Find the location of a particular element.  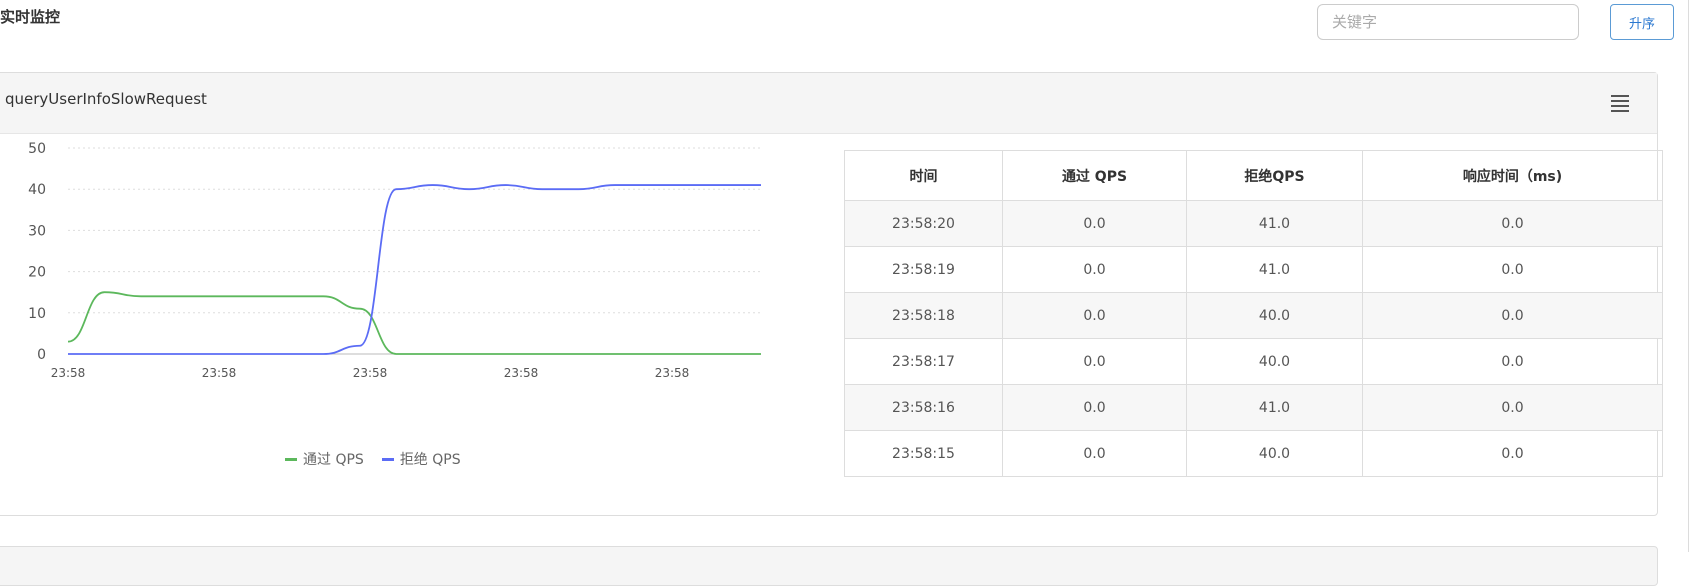

menu-icon is located at coordinates (1620, 103).